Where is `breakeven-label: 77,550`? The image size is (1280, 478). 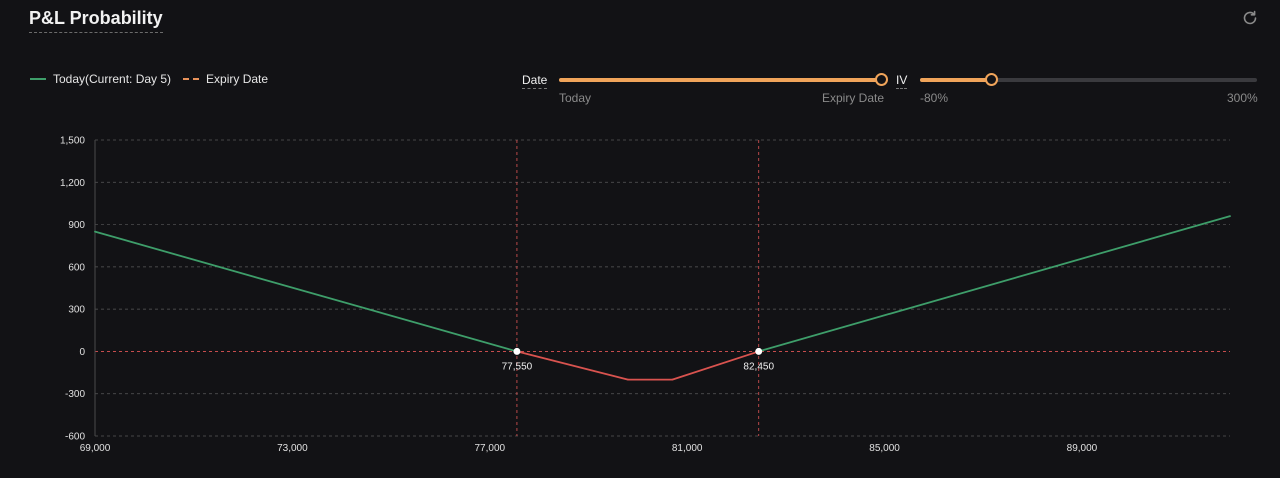
breakeven-label: 77,550 is located at coordinates (517, 366).